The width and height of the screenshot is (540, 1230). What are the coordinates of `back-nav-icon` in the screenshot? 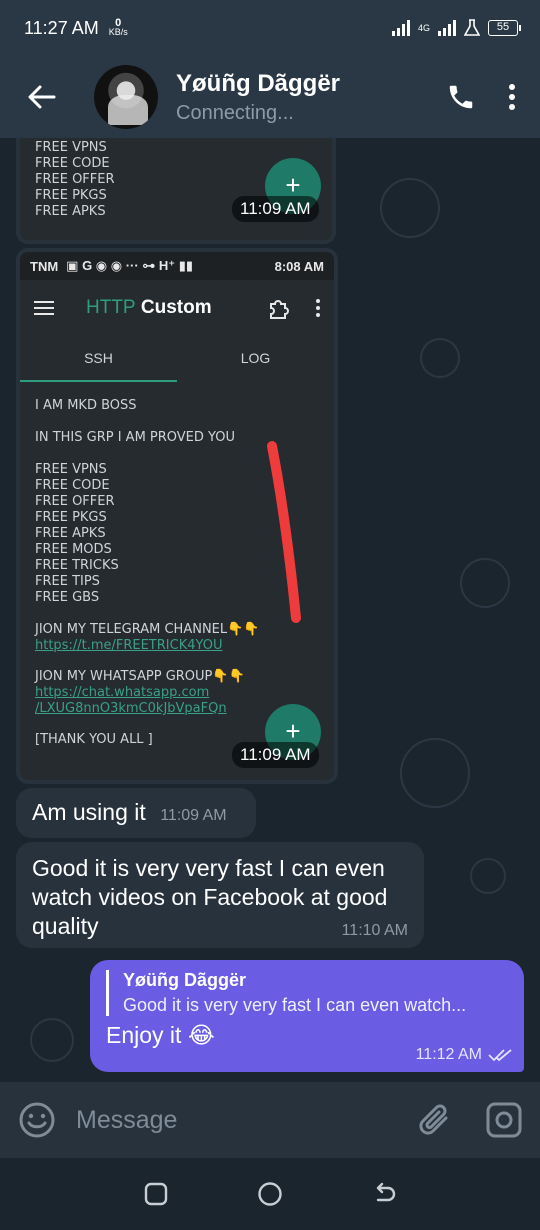 It's located at (384, 1194).